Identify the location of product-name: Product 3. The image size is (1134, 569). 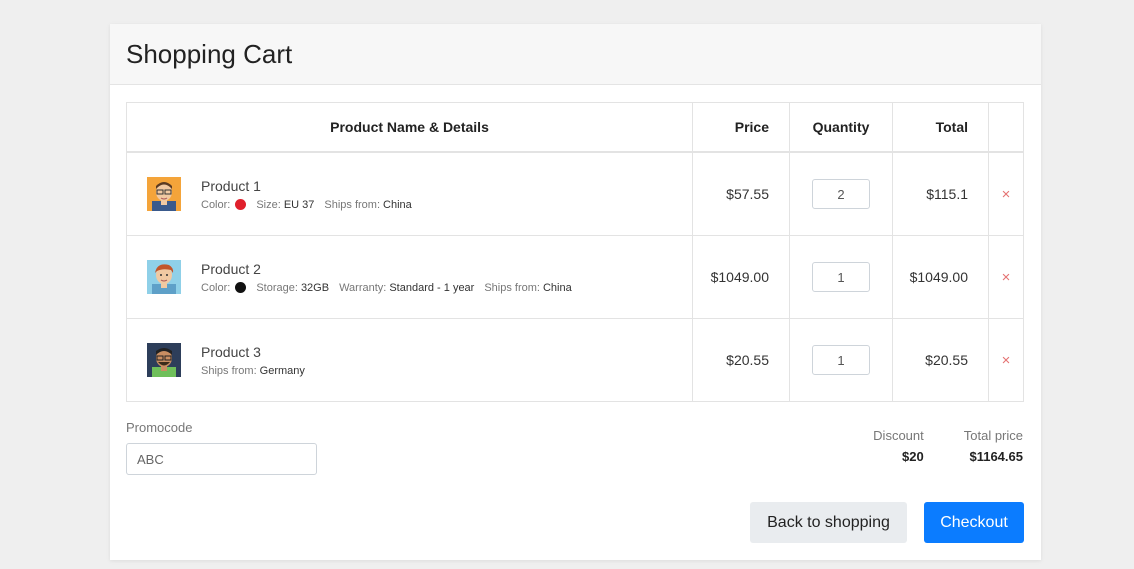
(231, 351).